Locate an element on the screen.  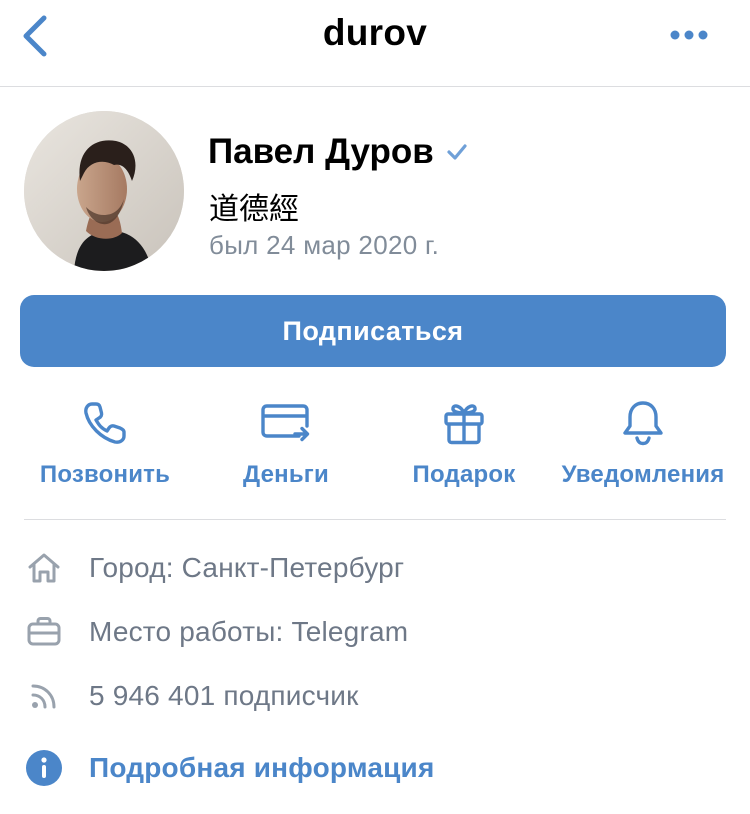
more-horizontal-icon is located at coordinates (689, 35).